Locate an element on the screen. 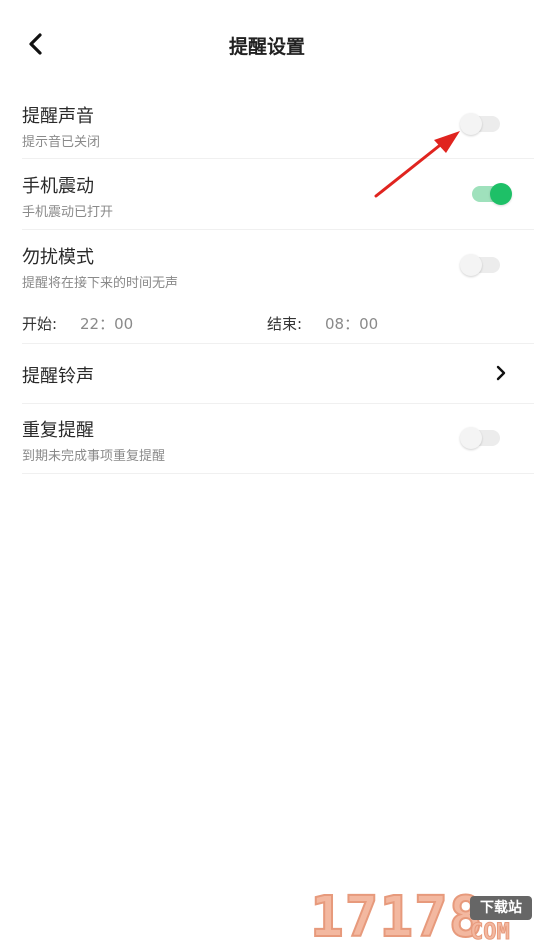  watermark-logo: 17178 下载站 COM is located at coordinates (421, 917).